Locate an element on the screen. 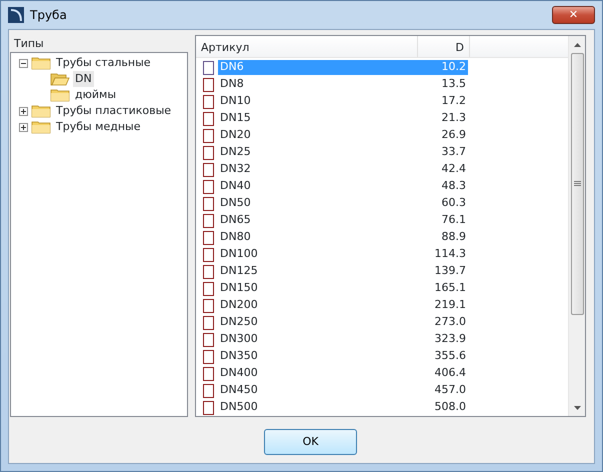 This screenshot has width=603, height=472. tree-item: Трубы медные is located at coordinates (98, 127).